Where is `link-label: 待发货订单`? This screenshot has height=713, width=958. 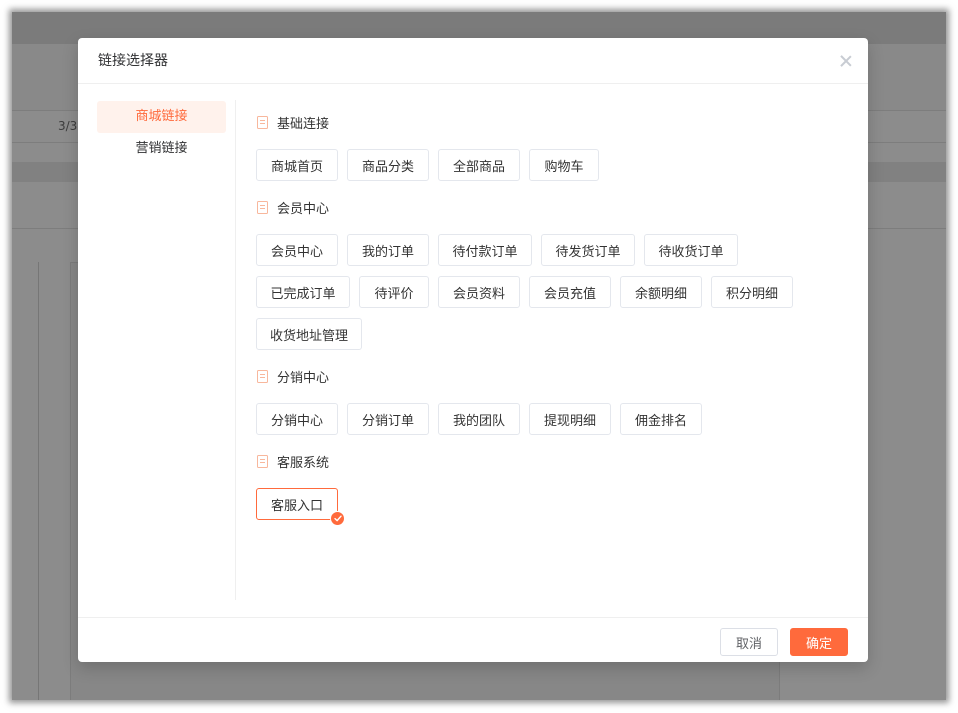
link-label: 待发货订单 is located at coordinates (588, 252).